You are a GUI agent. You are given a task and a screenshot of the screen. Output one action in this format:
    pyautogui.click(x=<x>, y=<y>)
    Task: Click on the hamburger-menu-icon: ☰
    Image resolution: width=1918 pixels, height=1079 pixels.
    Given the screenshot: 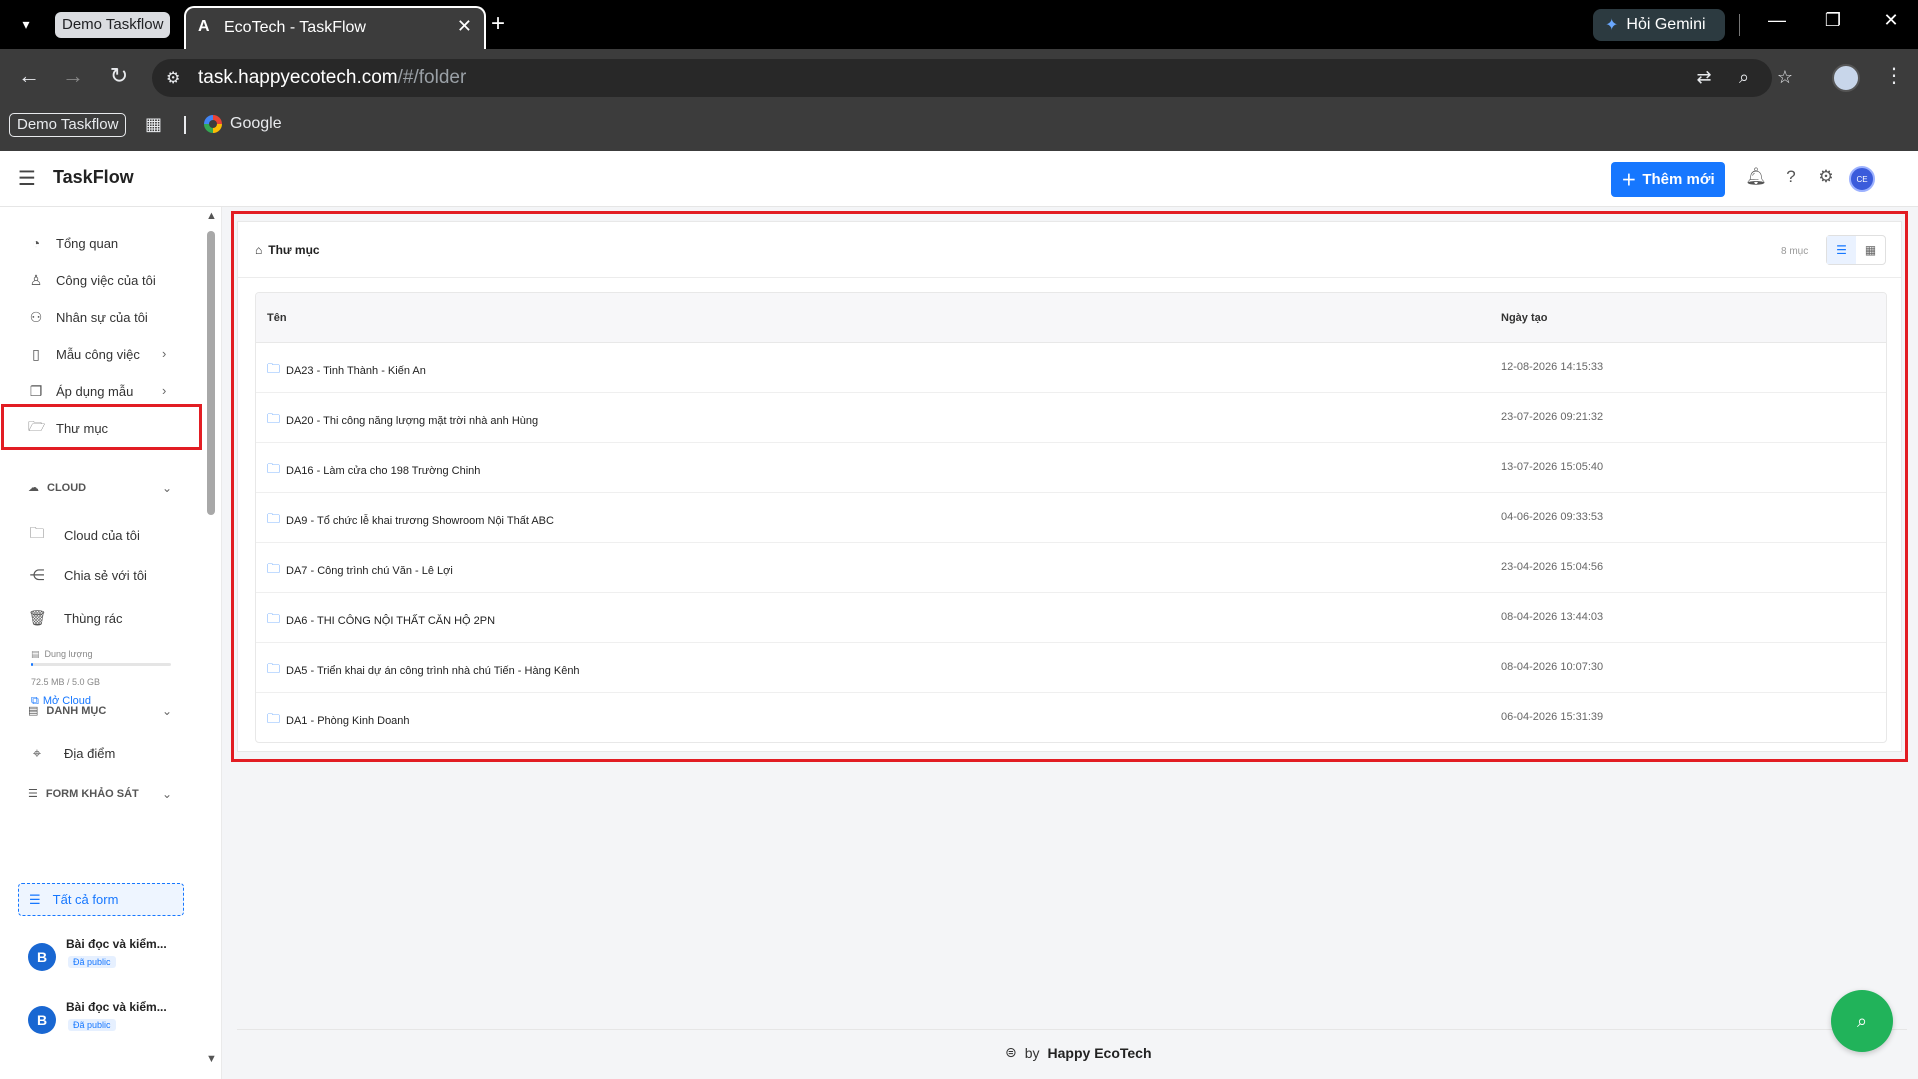 What is the action you would take?
    pyautogui.click(x=27, y=178)
    